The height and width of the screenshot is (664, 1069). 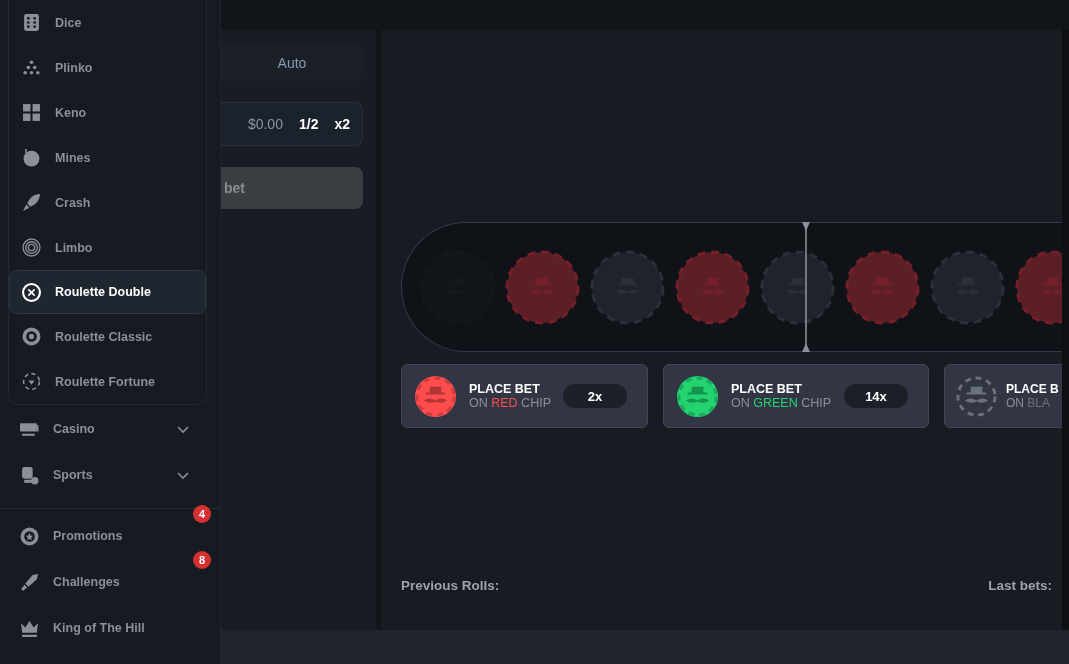 I want to click on keno-icon, so click(x=31, y=112).